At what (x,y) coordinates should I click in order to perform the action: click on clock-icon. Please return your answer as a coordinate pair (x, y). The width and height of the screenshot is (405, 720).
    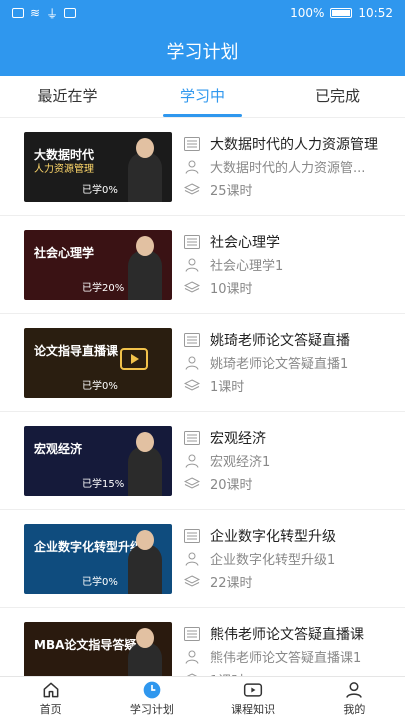
    Looking at the image, I should click on (152, 690).